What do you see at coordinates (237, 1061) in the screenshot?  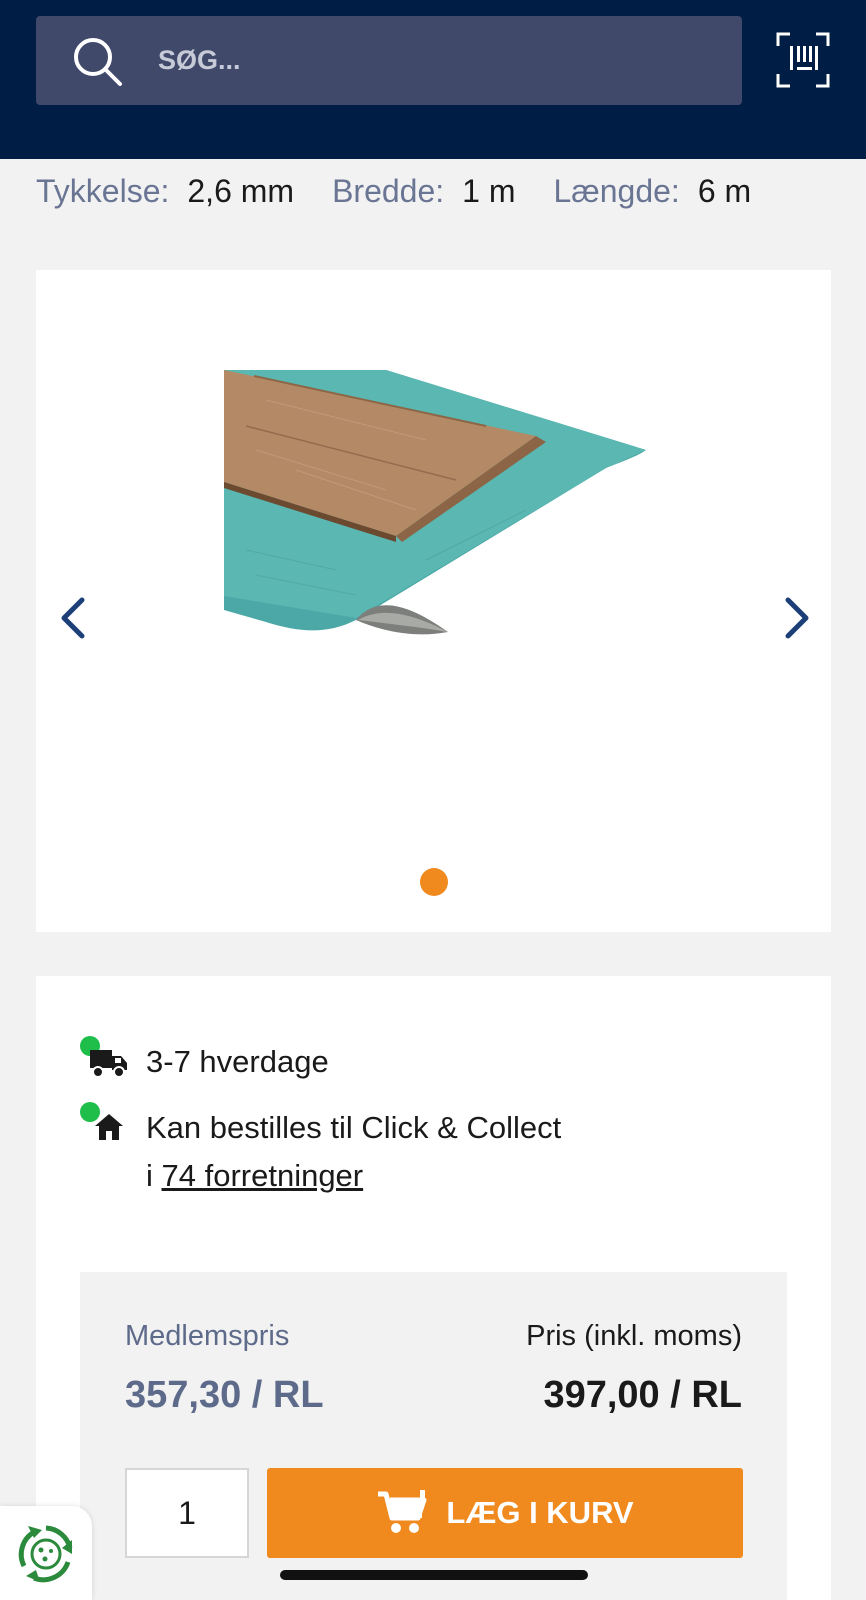 I see `delivery-time-text: 3-7 hverdage` at bounding box center [237, 1061].